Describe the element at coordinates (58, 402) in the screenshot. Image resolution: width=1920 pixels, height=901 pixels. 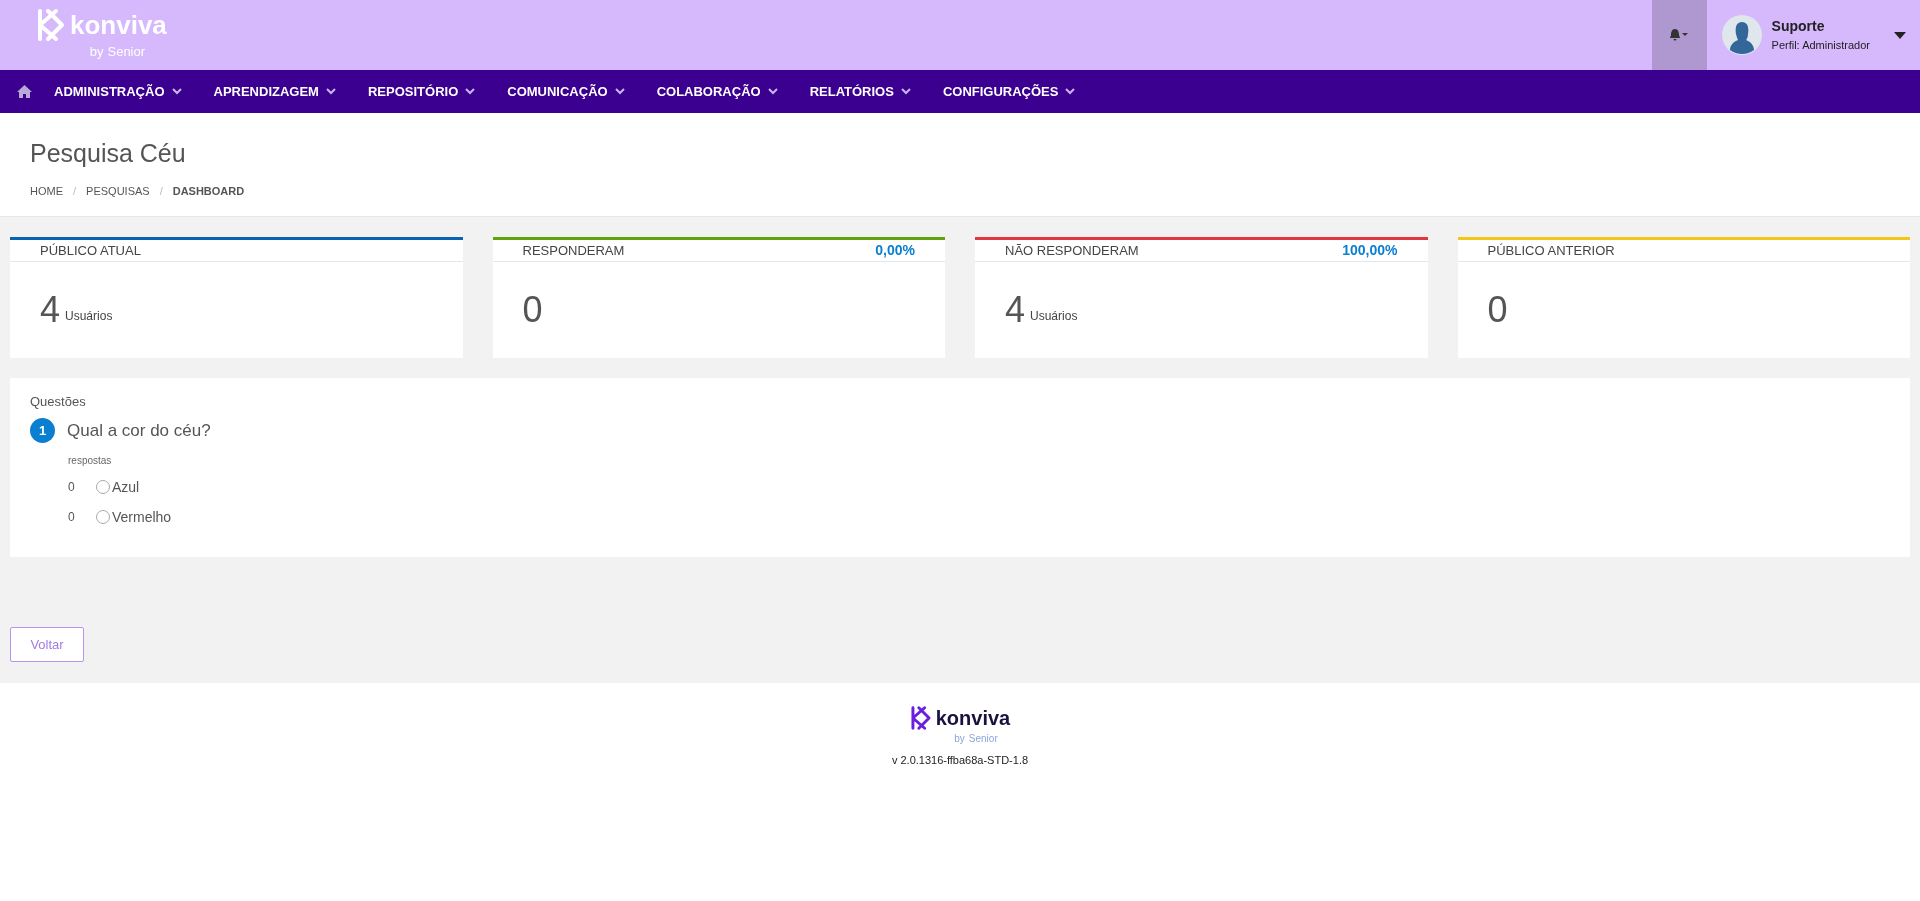
I see `questions-heading: Questões` at that location.